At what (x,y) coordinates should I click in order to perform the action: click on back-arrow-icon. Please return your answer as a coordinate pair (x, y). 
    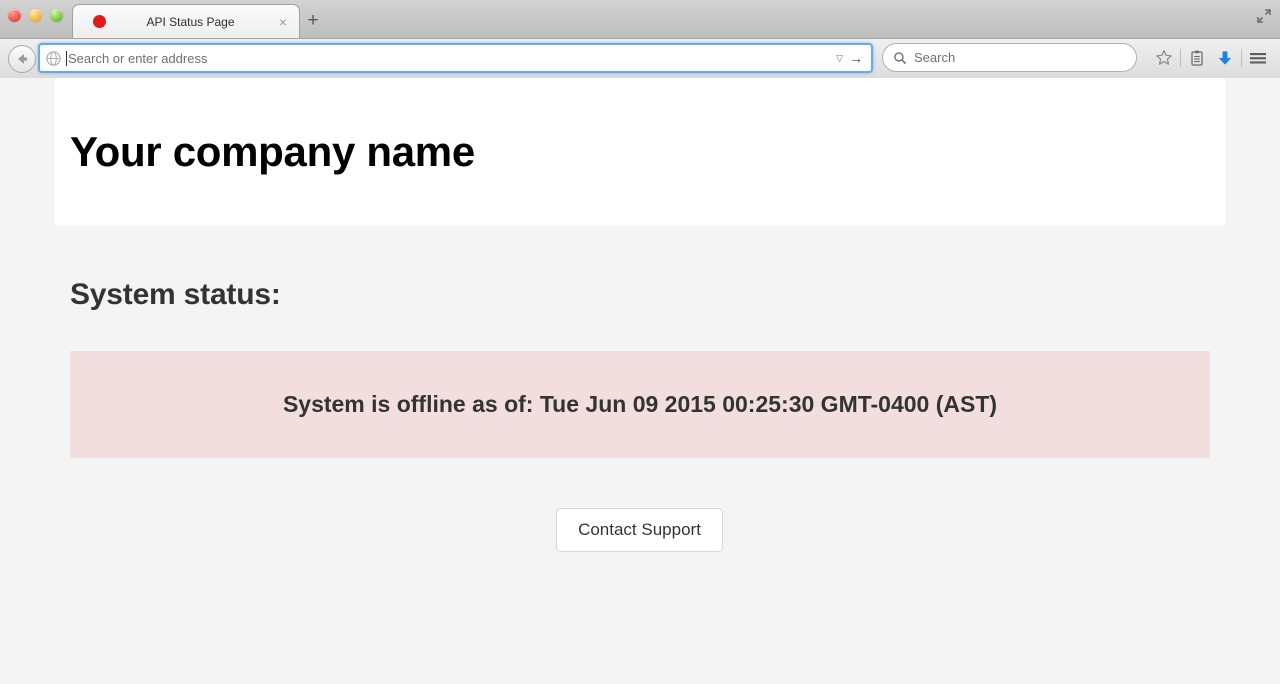
    Looking at the image, I should click on (22, 59).